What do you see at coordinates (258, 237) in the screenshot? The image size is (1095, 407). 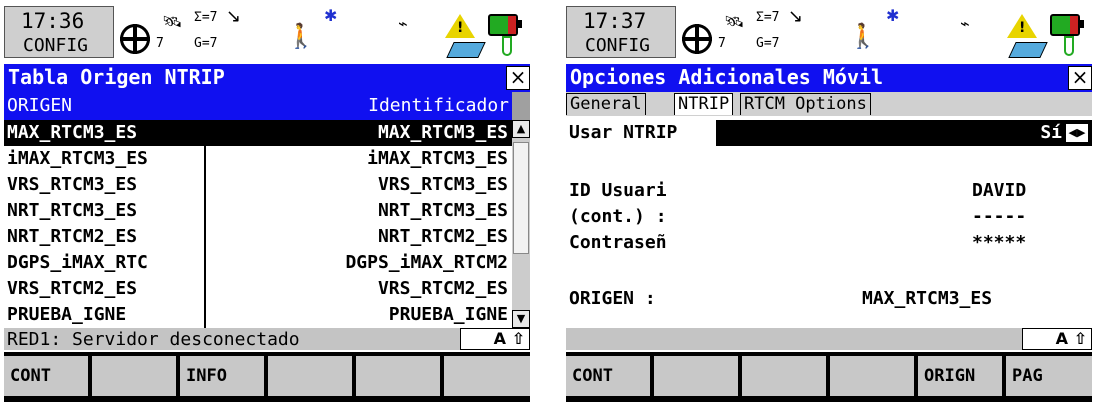 I see `table-row: NRT_RTCM2_ES NRT_RTCM2_ES` at bounding box center [258, 237].